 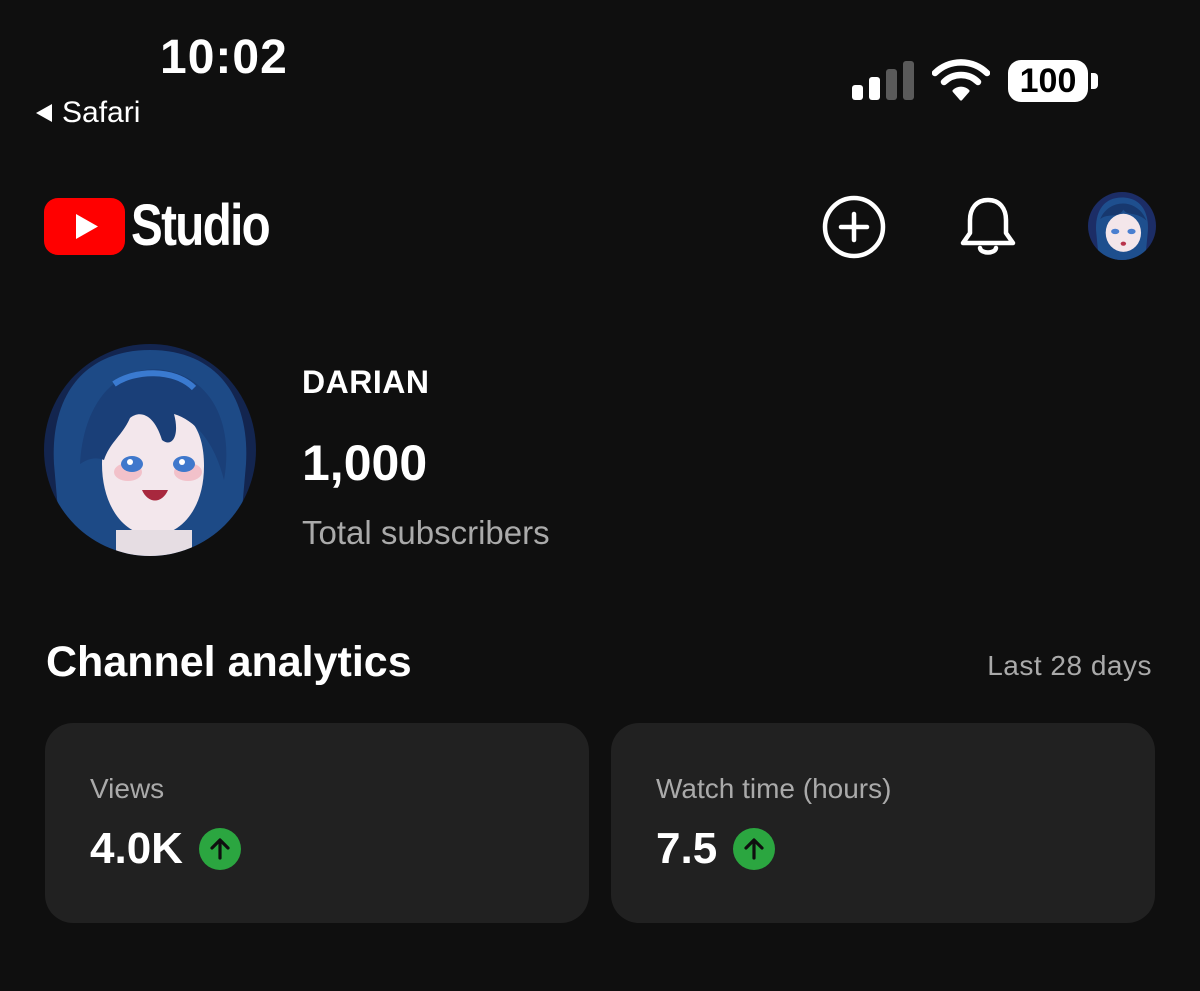 I want to click on bell-icon, so click(x=988, y=226).